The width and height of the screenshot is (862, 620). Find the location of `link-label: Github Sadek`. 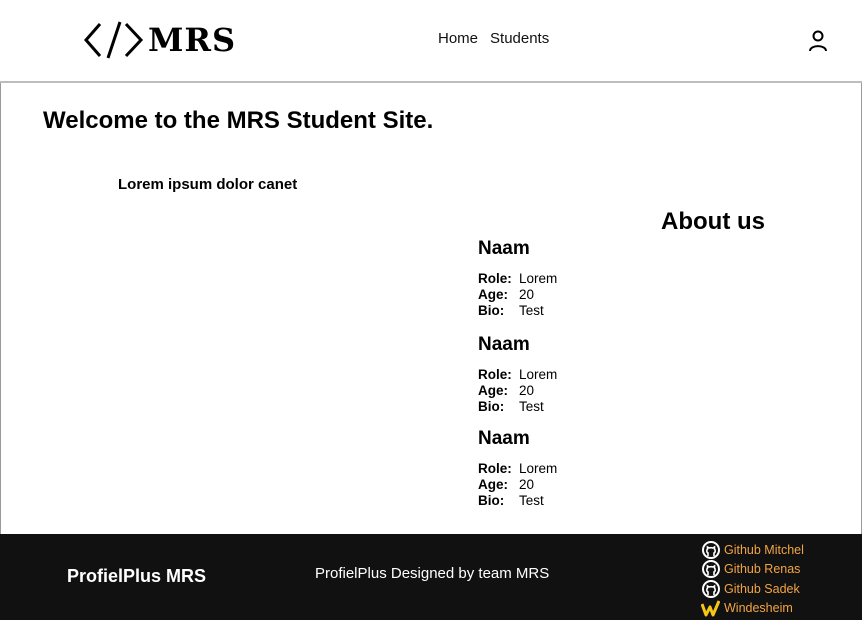

link-label: Github Sadek is located at coordinates (762, 588).